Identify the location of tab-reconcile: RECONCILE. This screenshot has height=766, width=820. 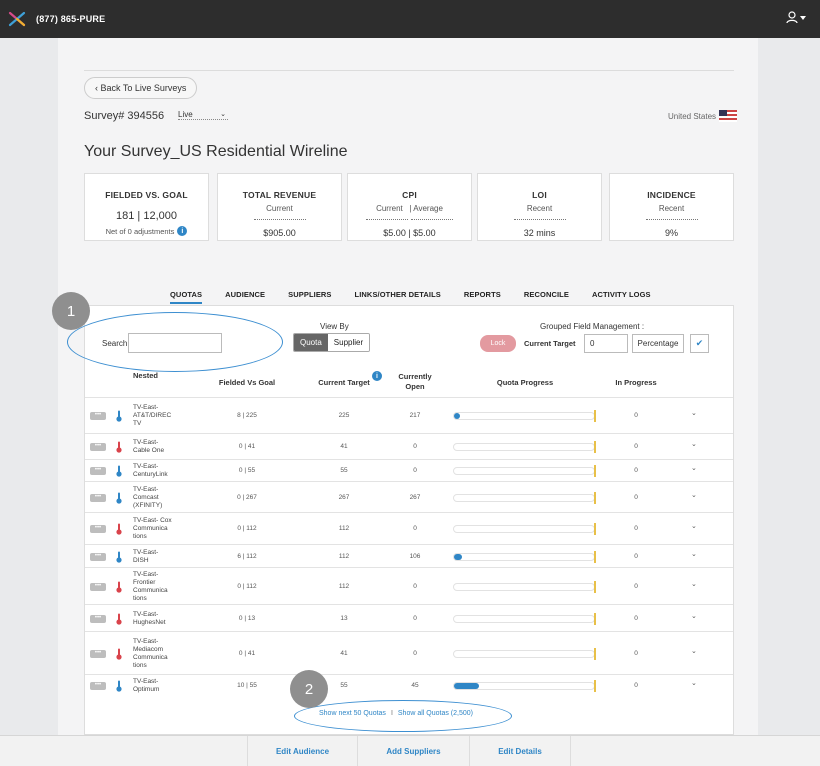
(546, 297).